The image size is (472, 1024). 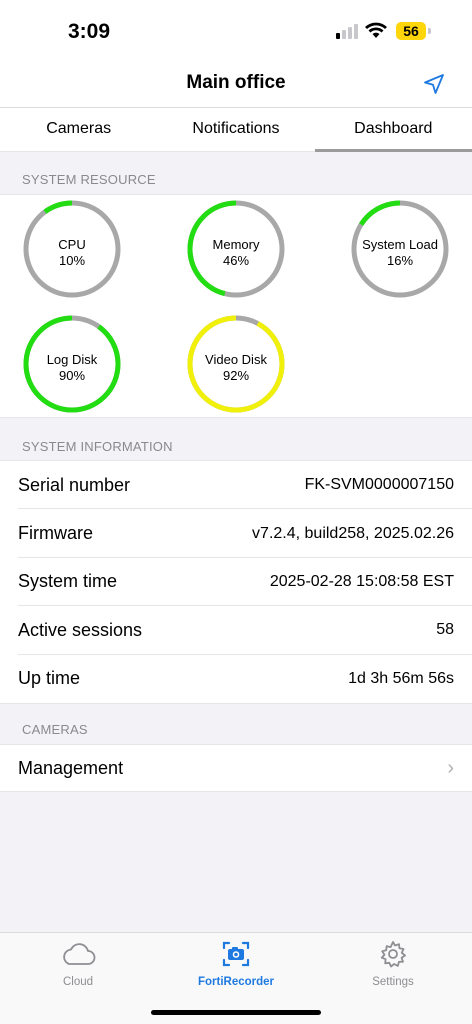 I want to click on info-value: 2025-02-28 15:08:58 EST, so click(x=361, y=581).